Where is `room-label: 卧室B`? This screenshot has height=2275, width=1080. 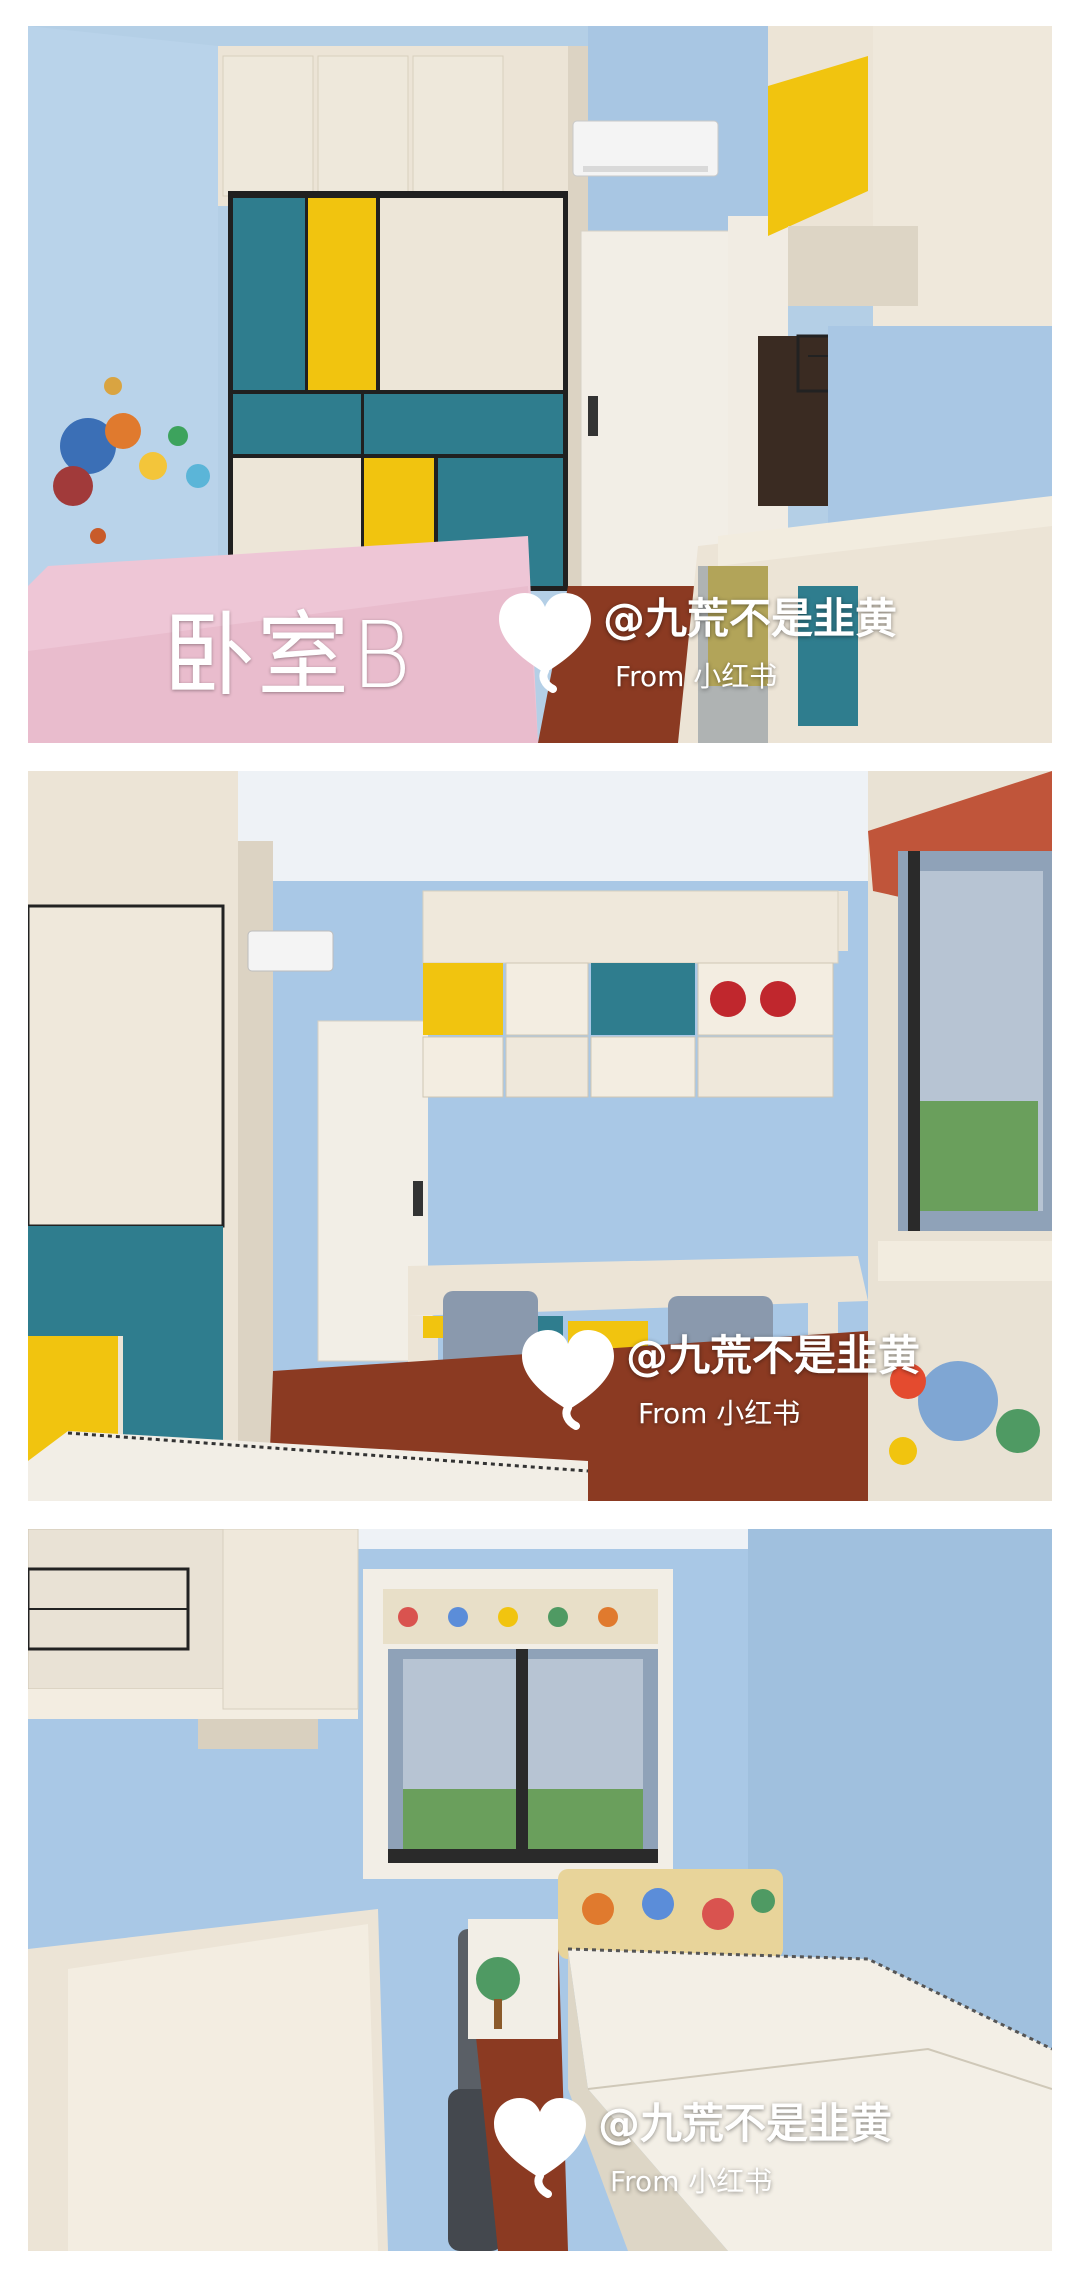
room-label: 卧室B is located at coordinates (288, 655).